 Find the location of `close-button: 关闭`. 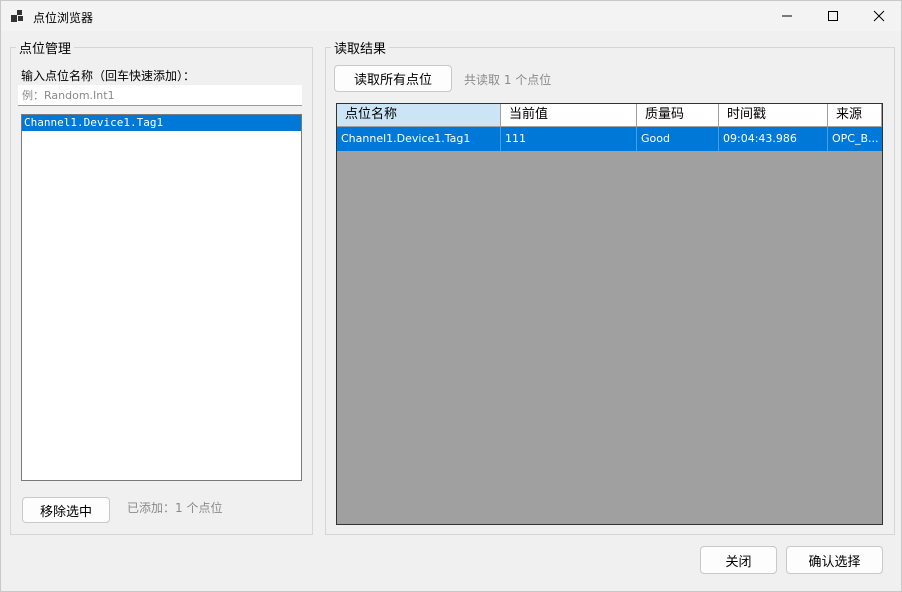

close-button: 关闭 is located at coordinates (738, 560).